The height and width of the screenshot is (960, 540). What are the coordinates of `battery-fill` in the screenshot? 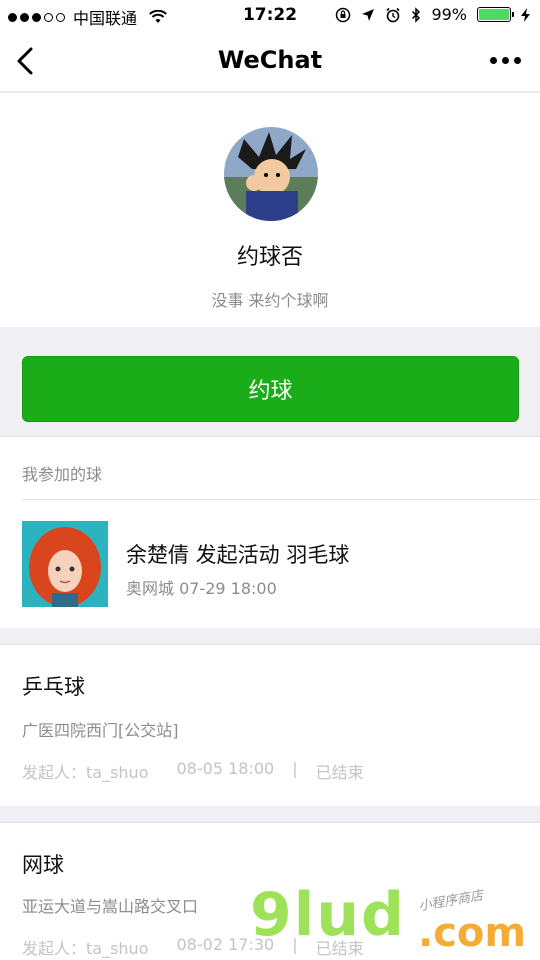 It's located at (494, 14).